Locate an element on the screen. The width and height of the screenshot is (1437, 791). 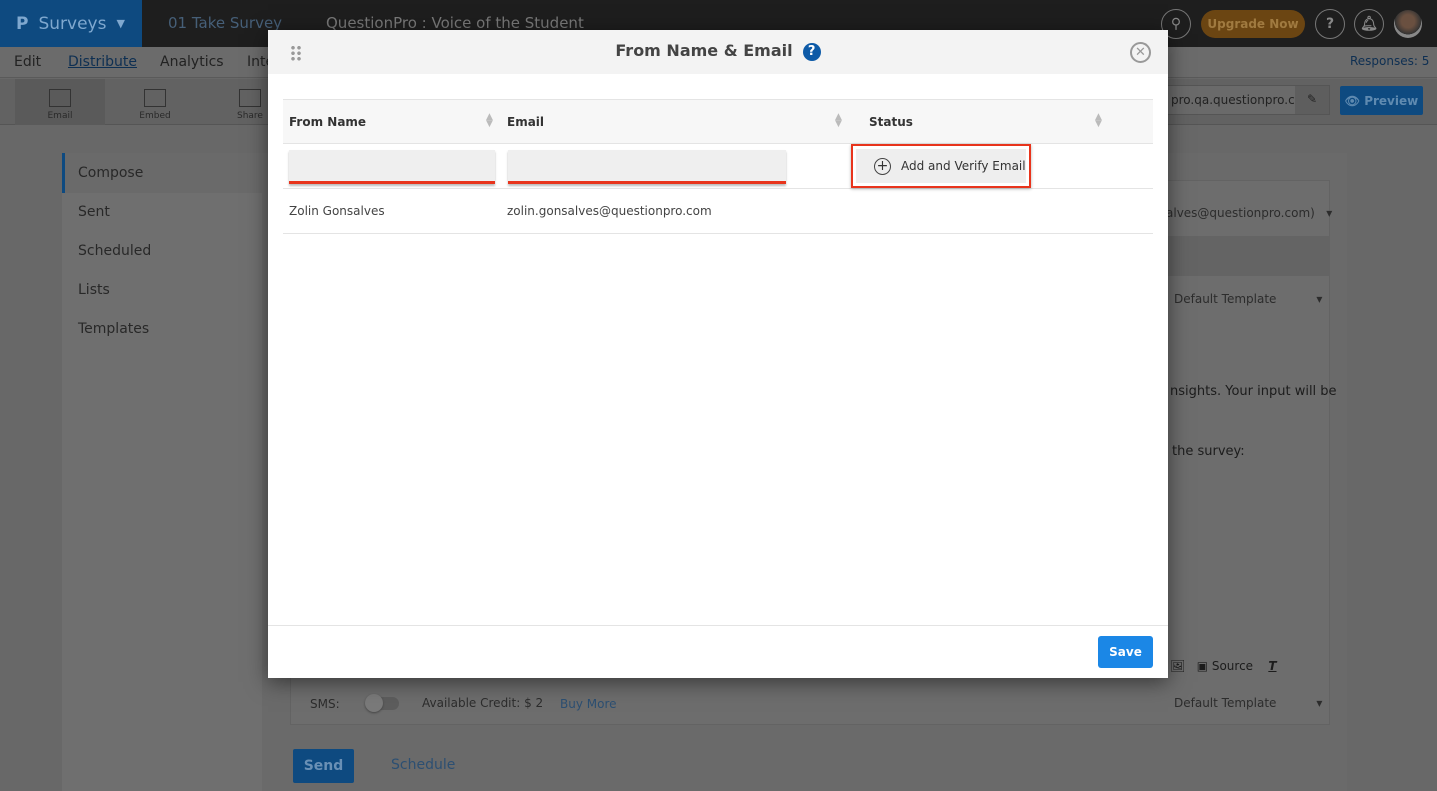
source-icon: ▣ is located at coordinates (1204, 666).